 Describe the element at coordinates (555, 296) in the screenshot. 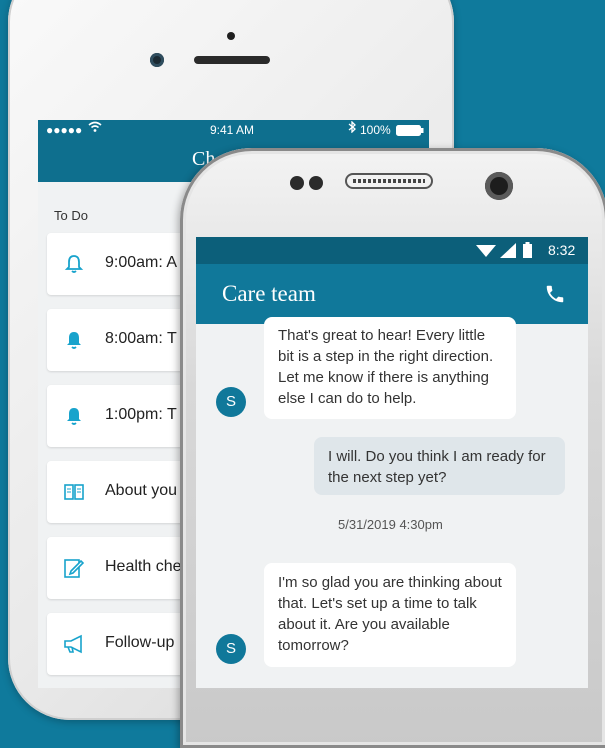

I see `phone-icon` at that location.